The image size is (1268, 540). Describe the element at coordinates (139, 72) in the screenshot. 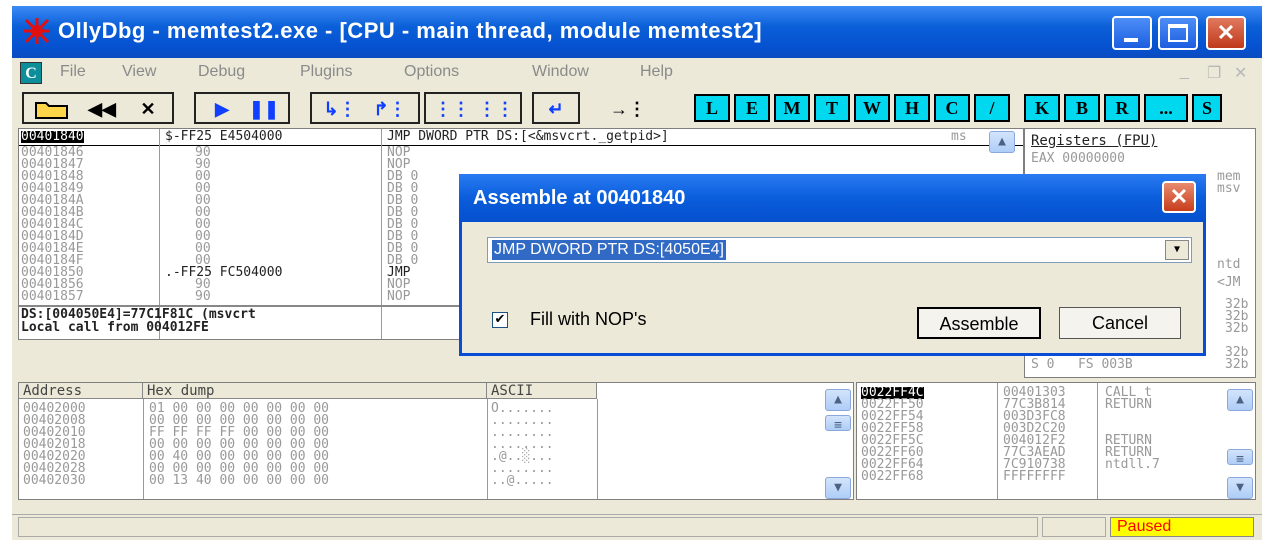

I see `menu-view: View` at that location.